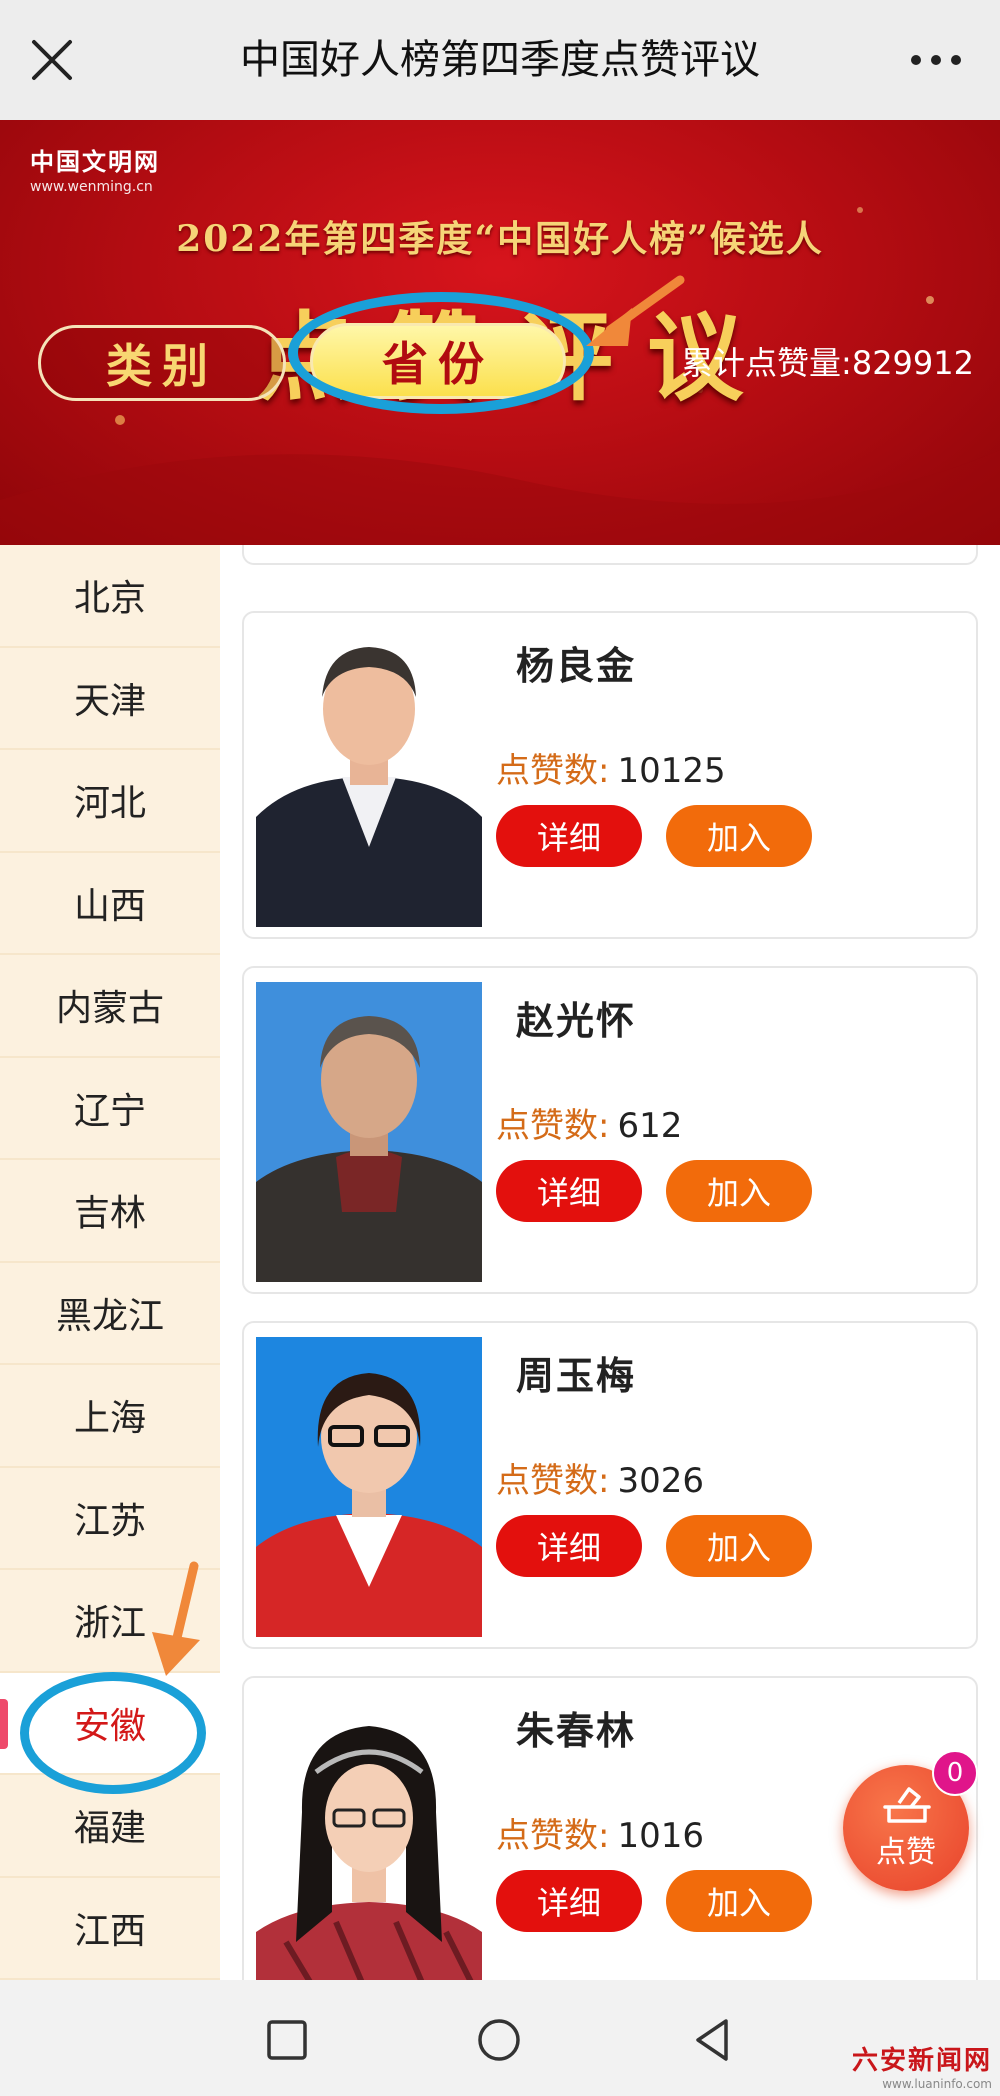 This screenshot has width=1000, height=2096. Describe the element at coordinates (576, 1731) in the screenshot. I see `candidate-name: 朱春林` at that location.